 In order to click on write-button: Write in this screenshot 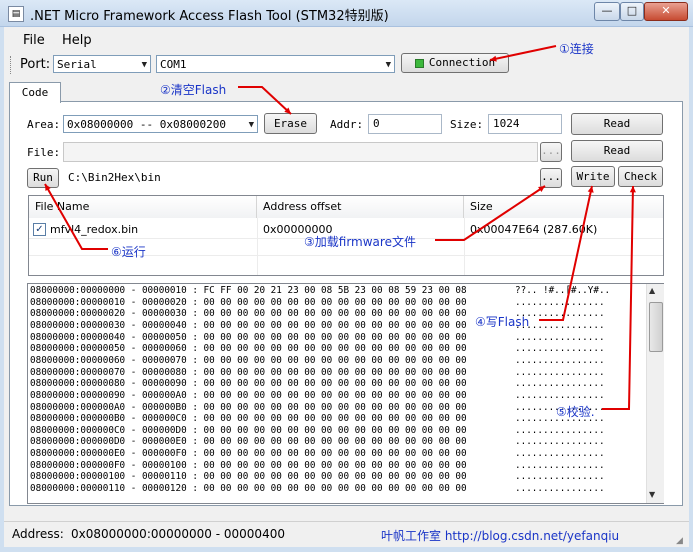, I will do `click(593, 176)`.